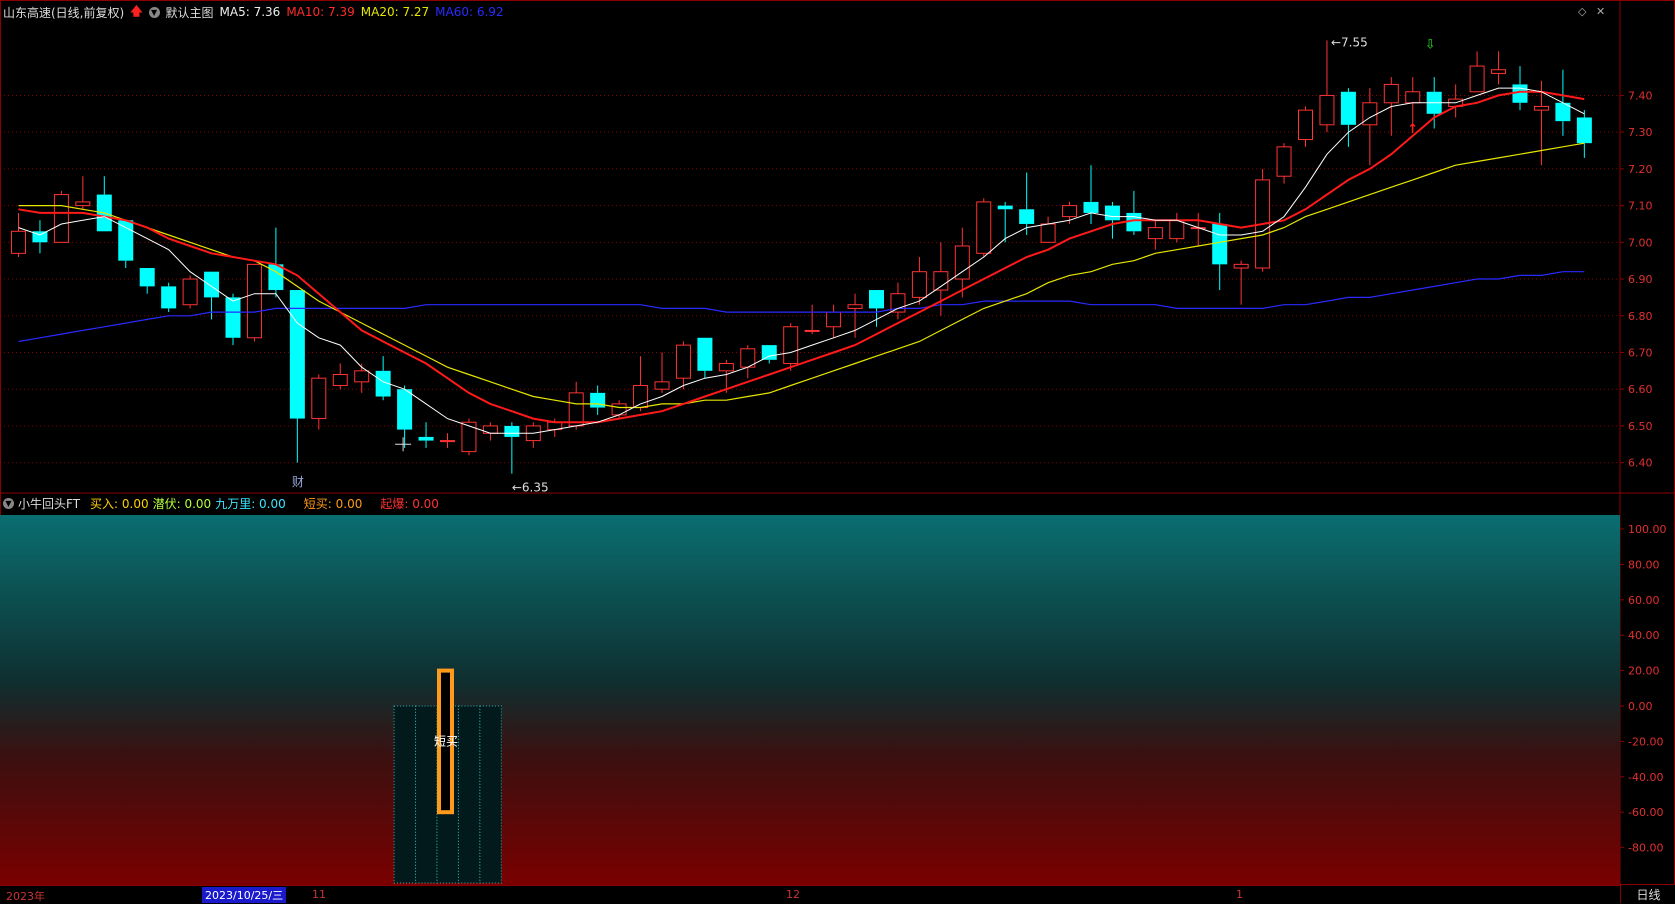 This screenshot has width=1675, height=904. I want to click on financial-report-marker: 财, so click(298, 482).